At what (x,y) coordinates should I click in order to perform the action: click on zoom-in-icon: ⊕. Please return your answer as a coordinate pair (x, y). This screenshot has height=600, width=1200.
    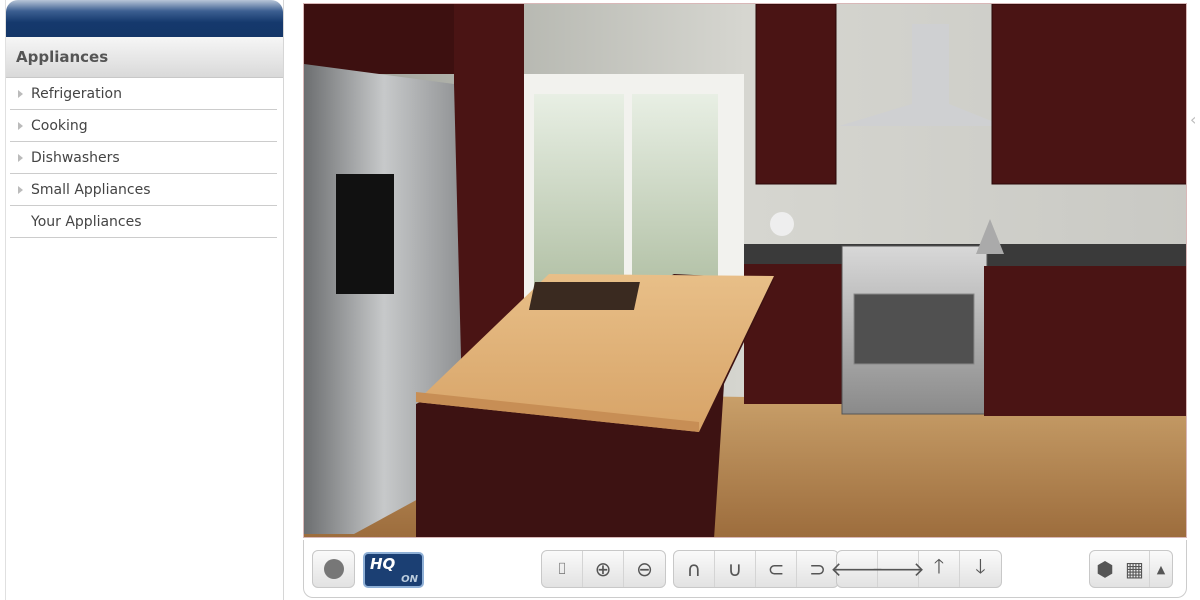
    Looking at the image, I should click on (603, 569).